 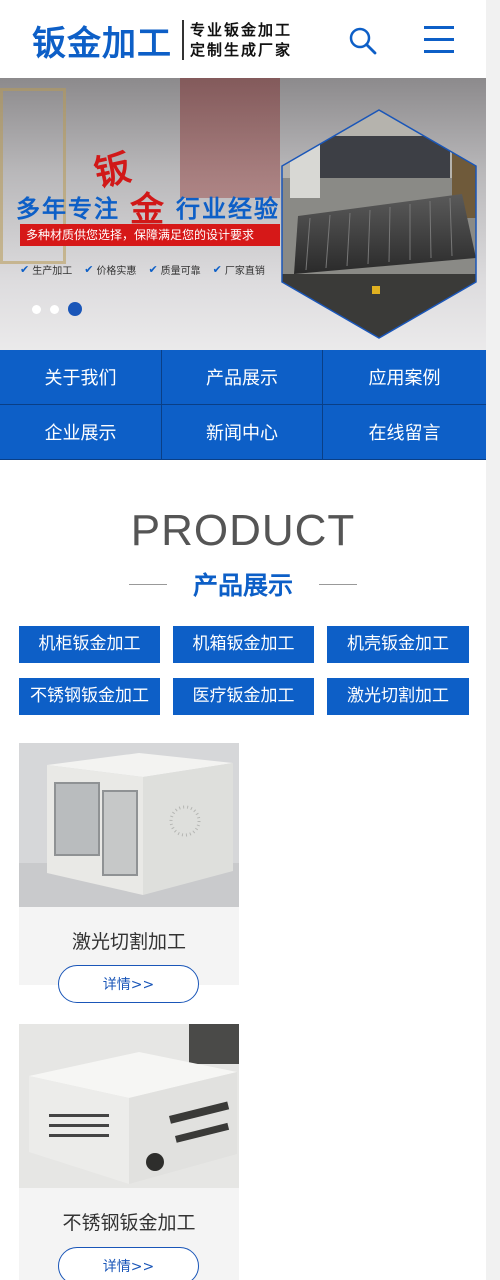 What do you see at coordinates (241, 30) in the screenshot?
I see `logo-tagline-line-1: 专业钣金加工` at bounding box center [241, 30].